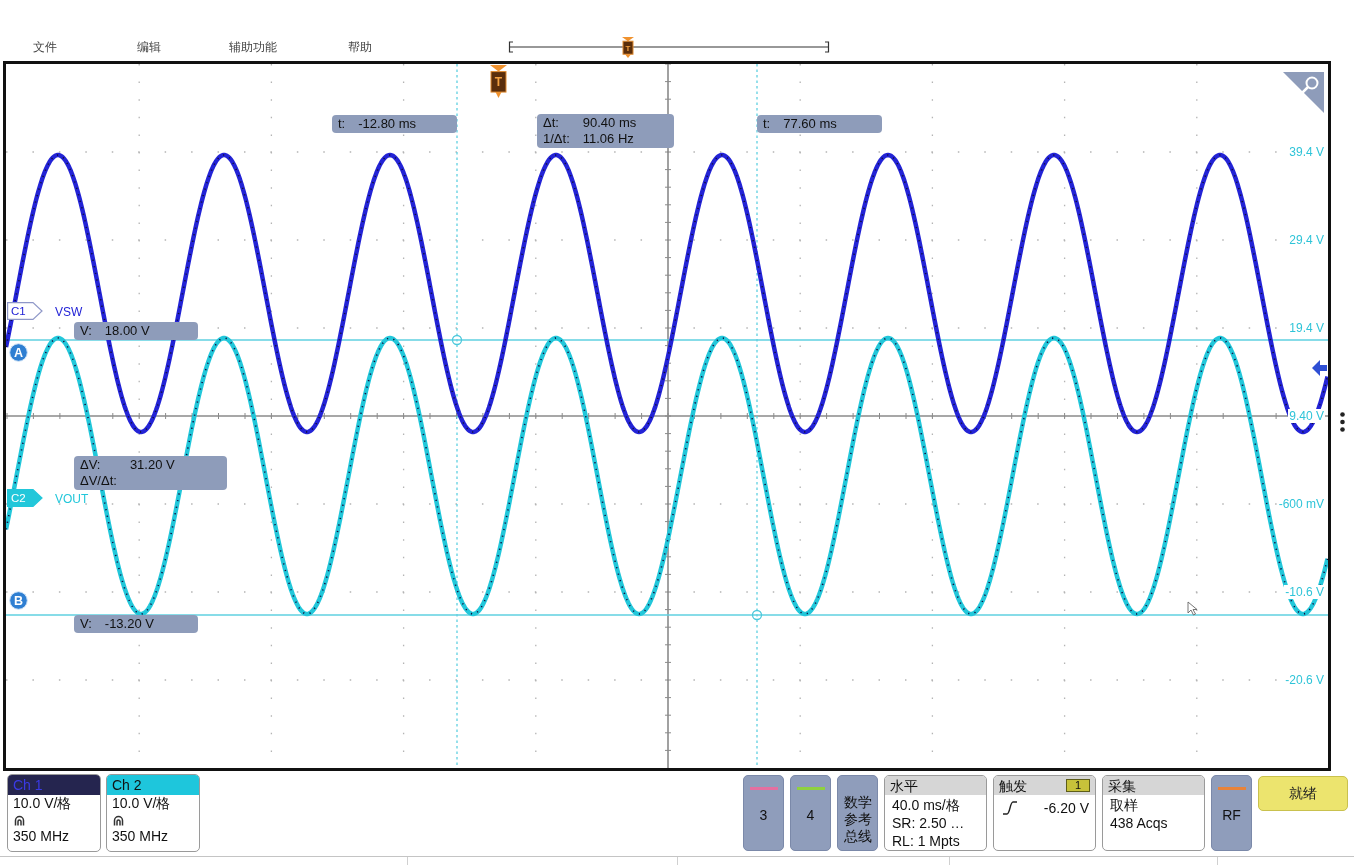 The width and height of the screenshot is (1354, 865). I want to click on menu-item: 帮助, so click(428, 47).